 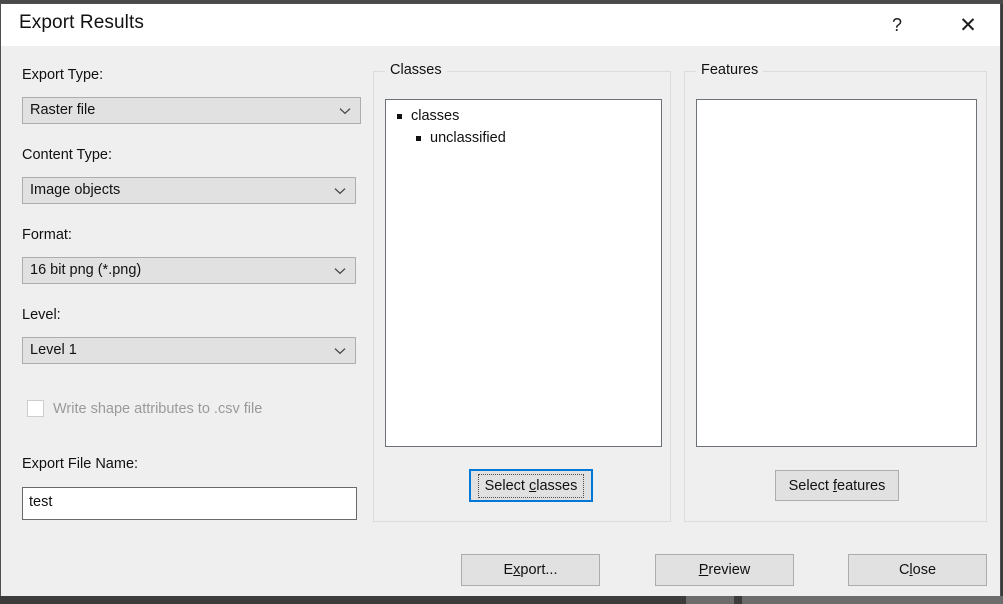 What do you see at coordinates (189, 350) in the screenshot?
I see `level-dropdown: Level 1` at bounding box center [189, 350].